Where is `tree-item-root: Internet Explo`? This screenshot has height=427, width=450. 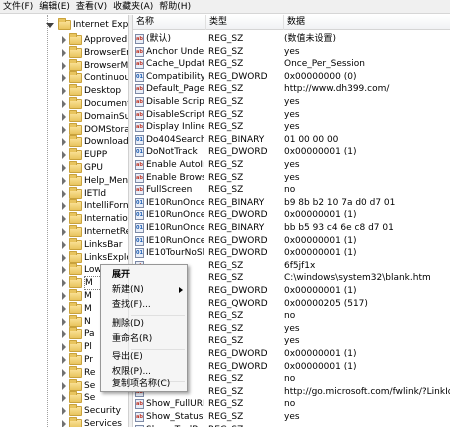 tree-item-root: Internet Explo is located at coordinates (64, 25).